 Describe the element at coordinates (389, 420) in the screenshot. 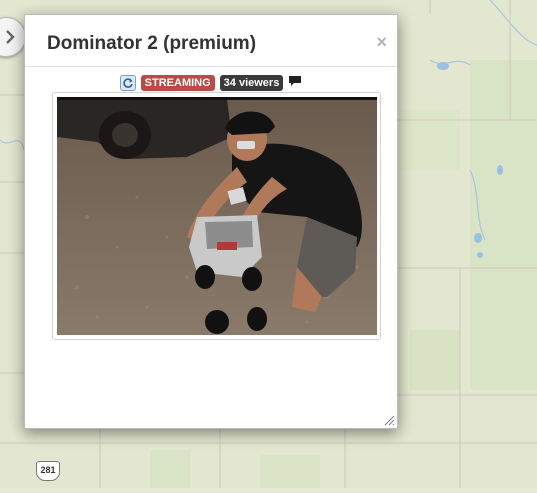

I see `resize-handle-icon` at that location.